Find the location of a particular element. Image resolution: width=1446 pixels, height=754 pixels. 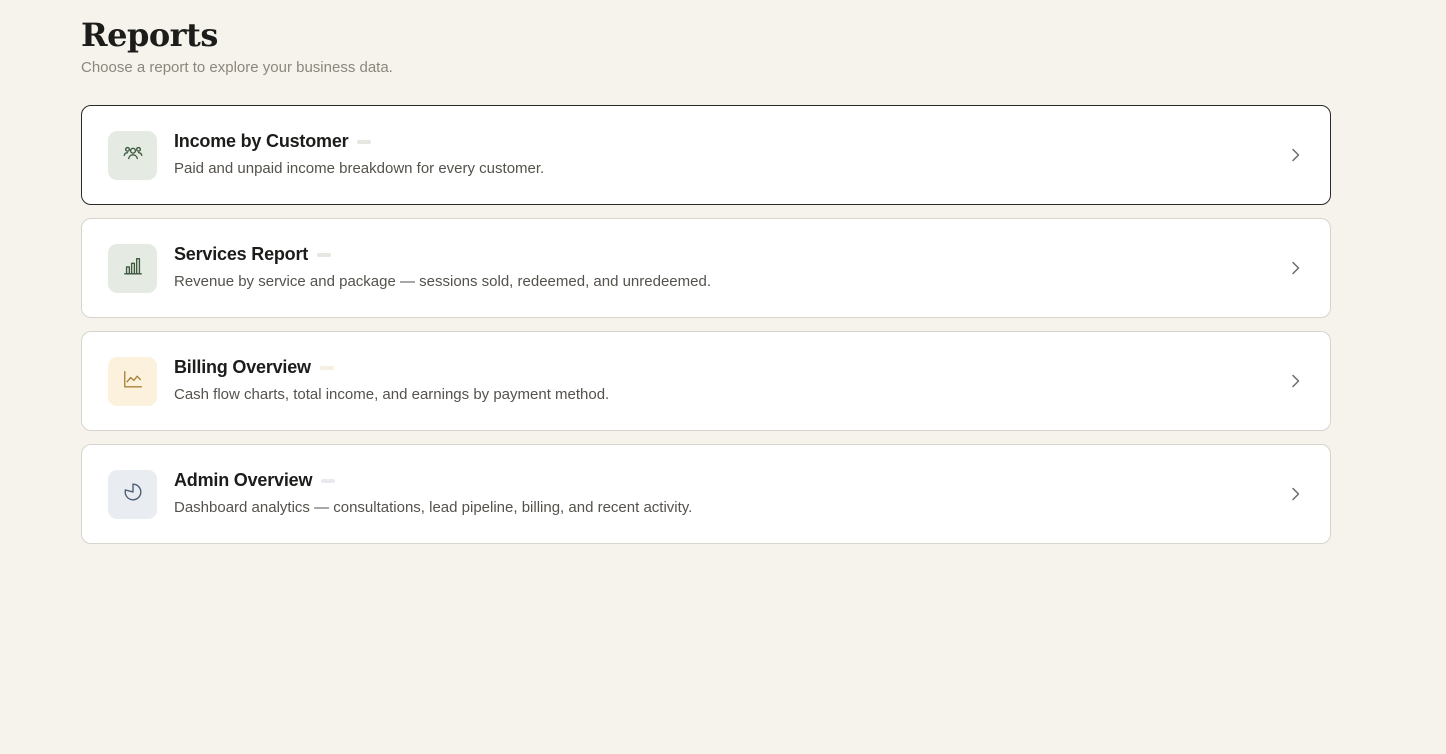

report-title-row: Income by Customer is located at coordinates (712, 141).